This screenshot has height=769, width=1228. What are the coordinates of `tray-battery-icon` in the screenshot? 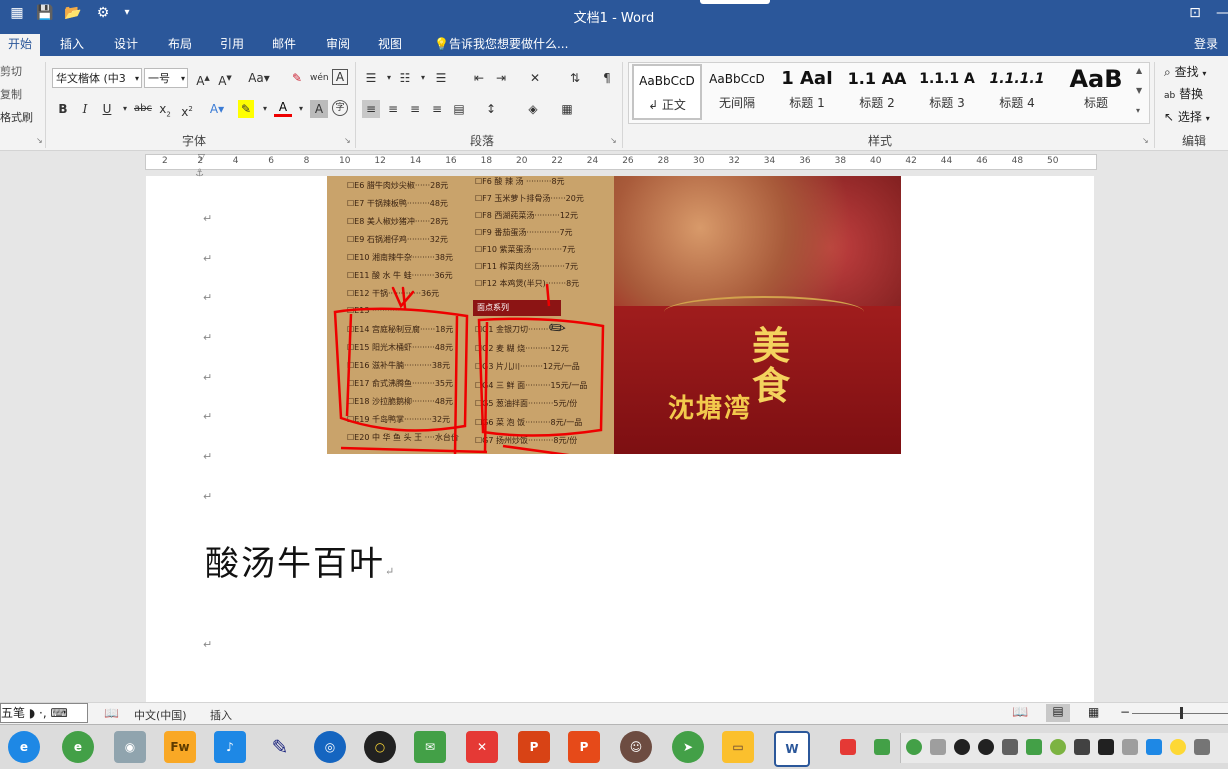 It's located at (882, 747).